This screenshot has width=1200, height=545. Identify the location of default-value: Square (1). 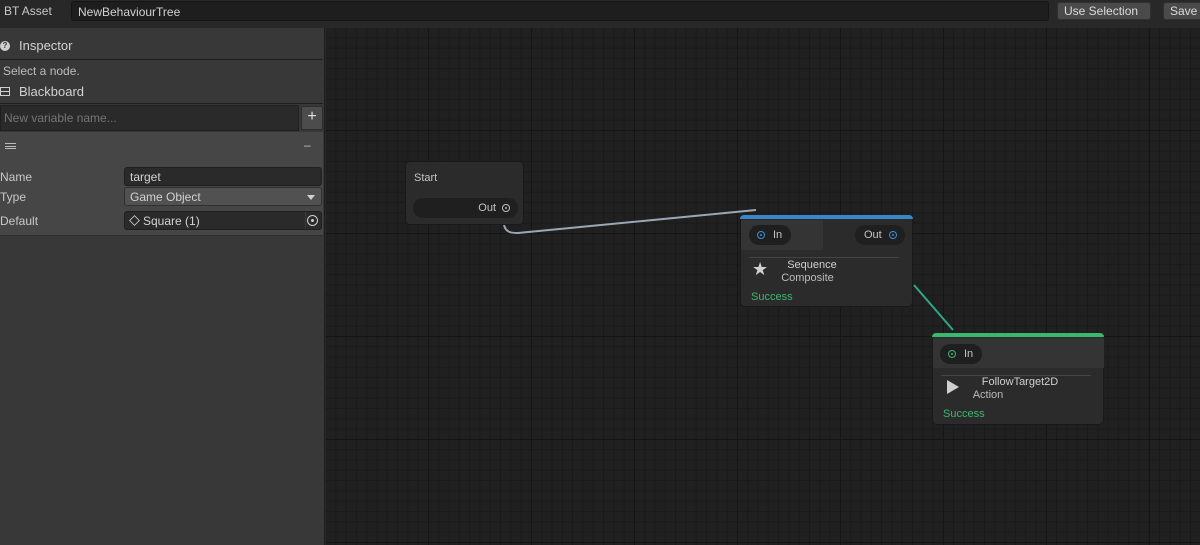
(171, 221).